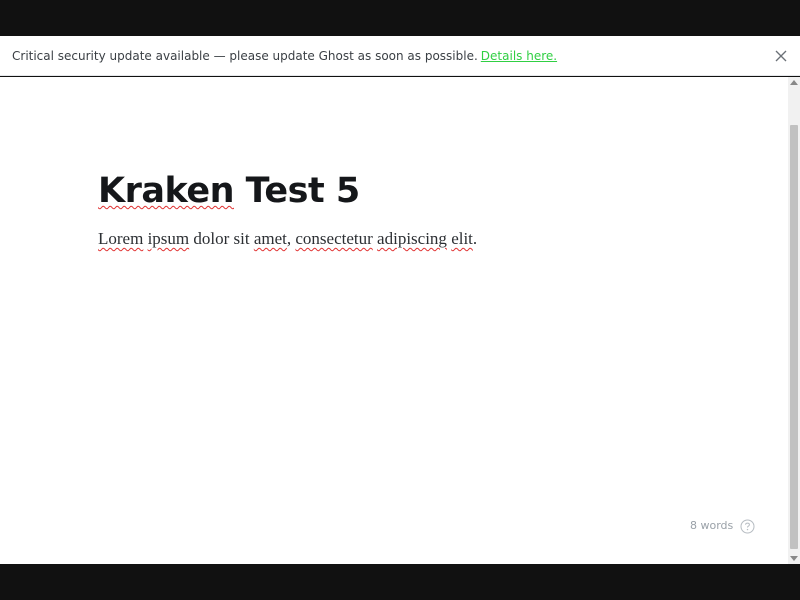 The width and height of the screenshot is (800, 600). Describe the element at coordinates (794, 82) in the screenshot. I see `scroll-up-arrow-icon` at that location.